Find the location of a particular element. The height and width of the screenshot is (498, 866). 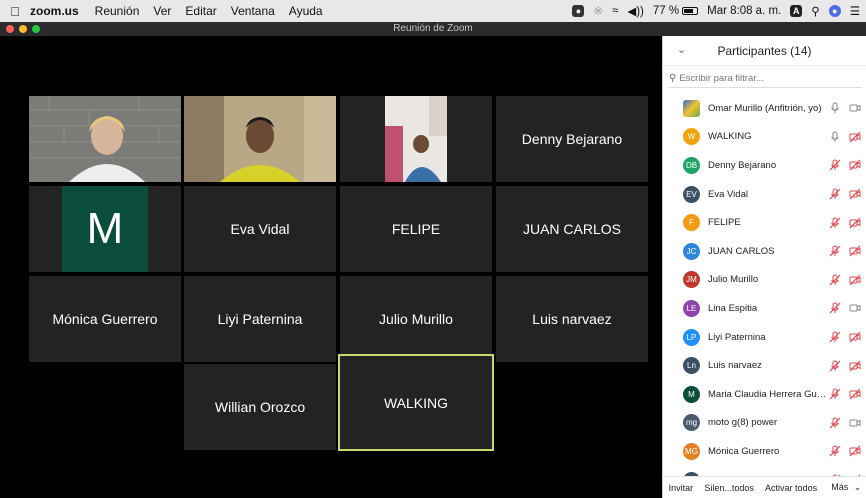

video-tile-9: Mónica Guerrero is located at coordinates (105, 319).